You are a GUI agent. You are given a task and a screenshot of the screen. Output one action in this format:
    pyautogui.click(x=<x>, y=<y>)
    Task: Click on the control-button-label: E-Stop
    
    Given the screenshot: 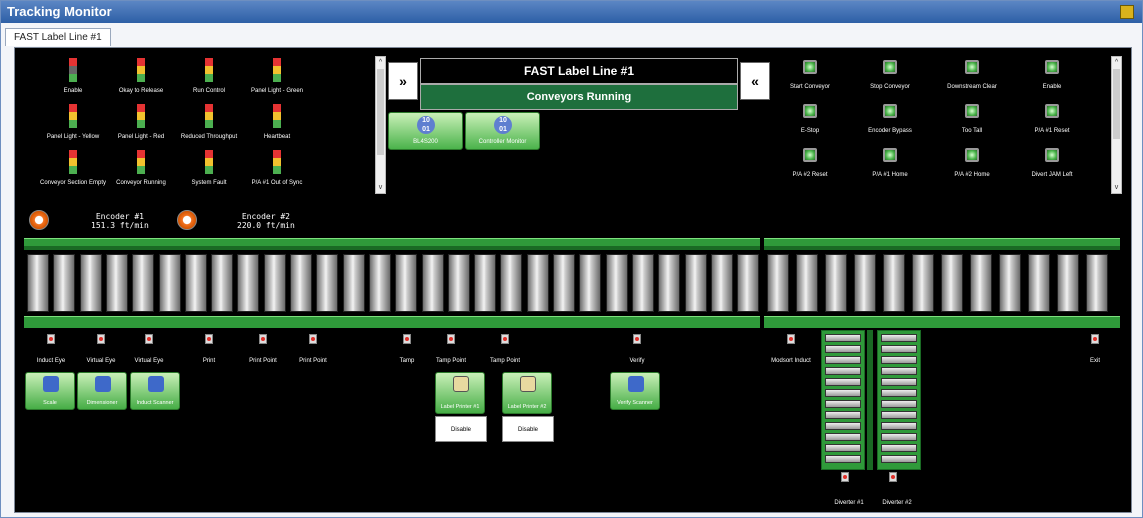 What is the action you would take?
    pyautogui.click(x=810, y=131)
    